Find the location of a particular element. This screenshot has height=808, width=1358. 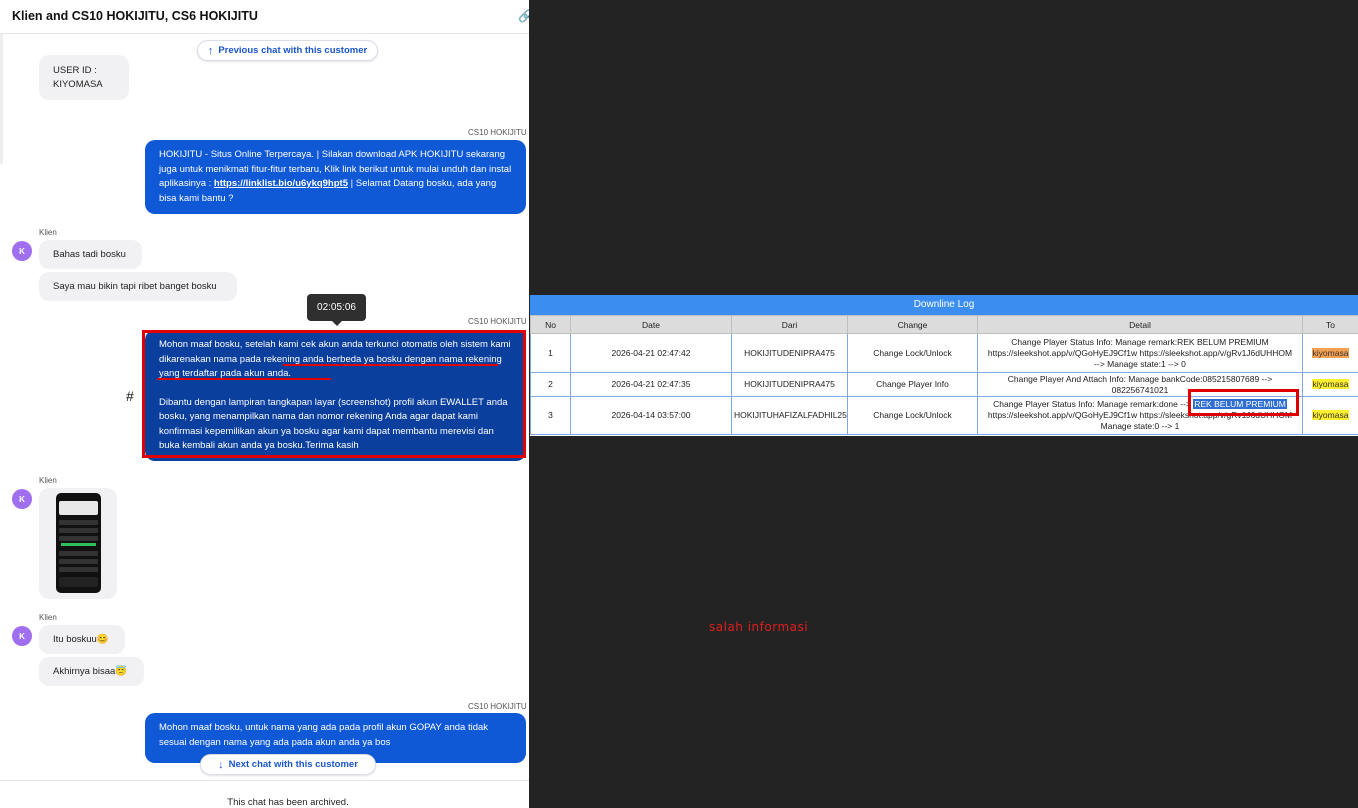

previous-chat-button: ↑ Previous chat with this customer is located at coordinates (287, 50).